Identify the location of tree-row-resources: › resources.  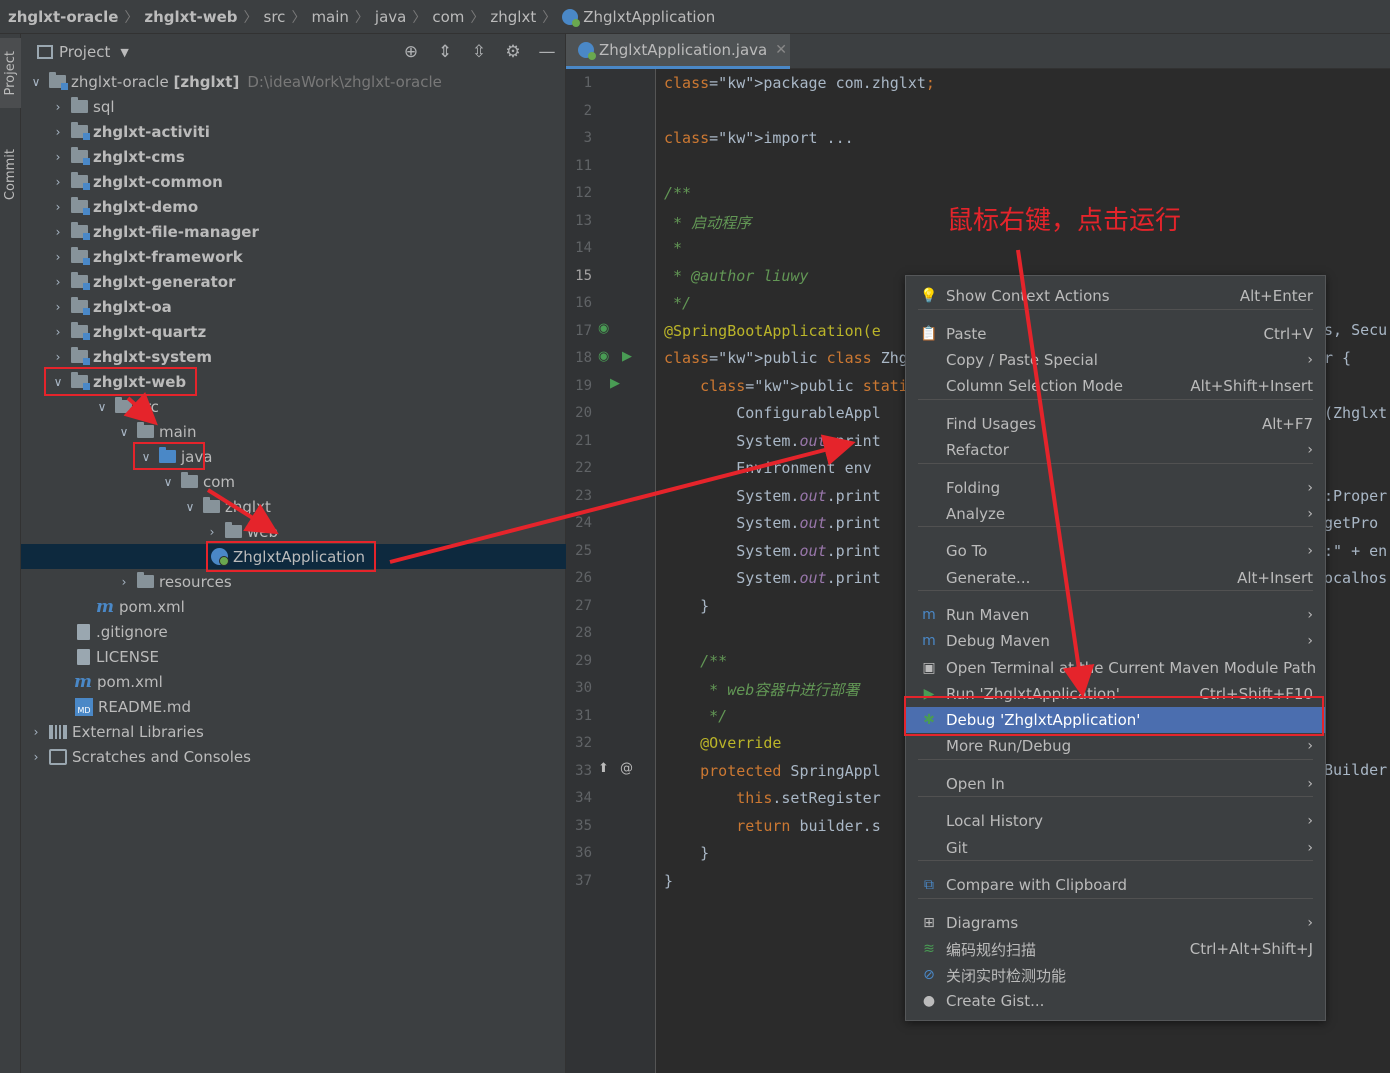
(293, 581).